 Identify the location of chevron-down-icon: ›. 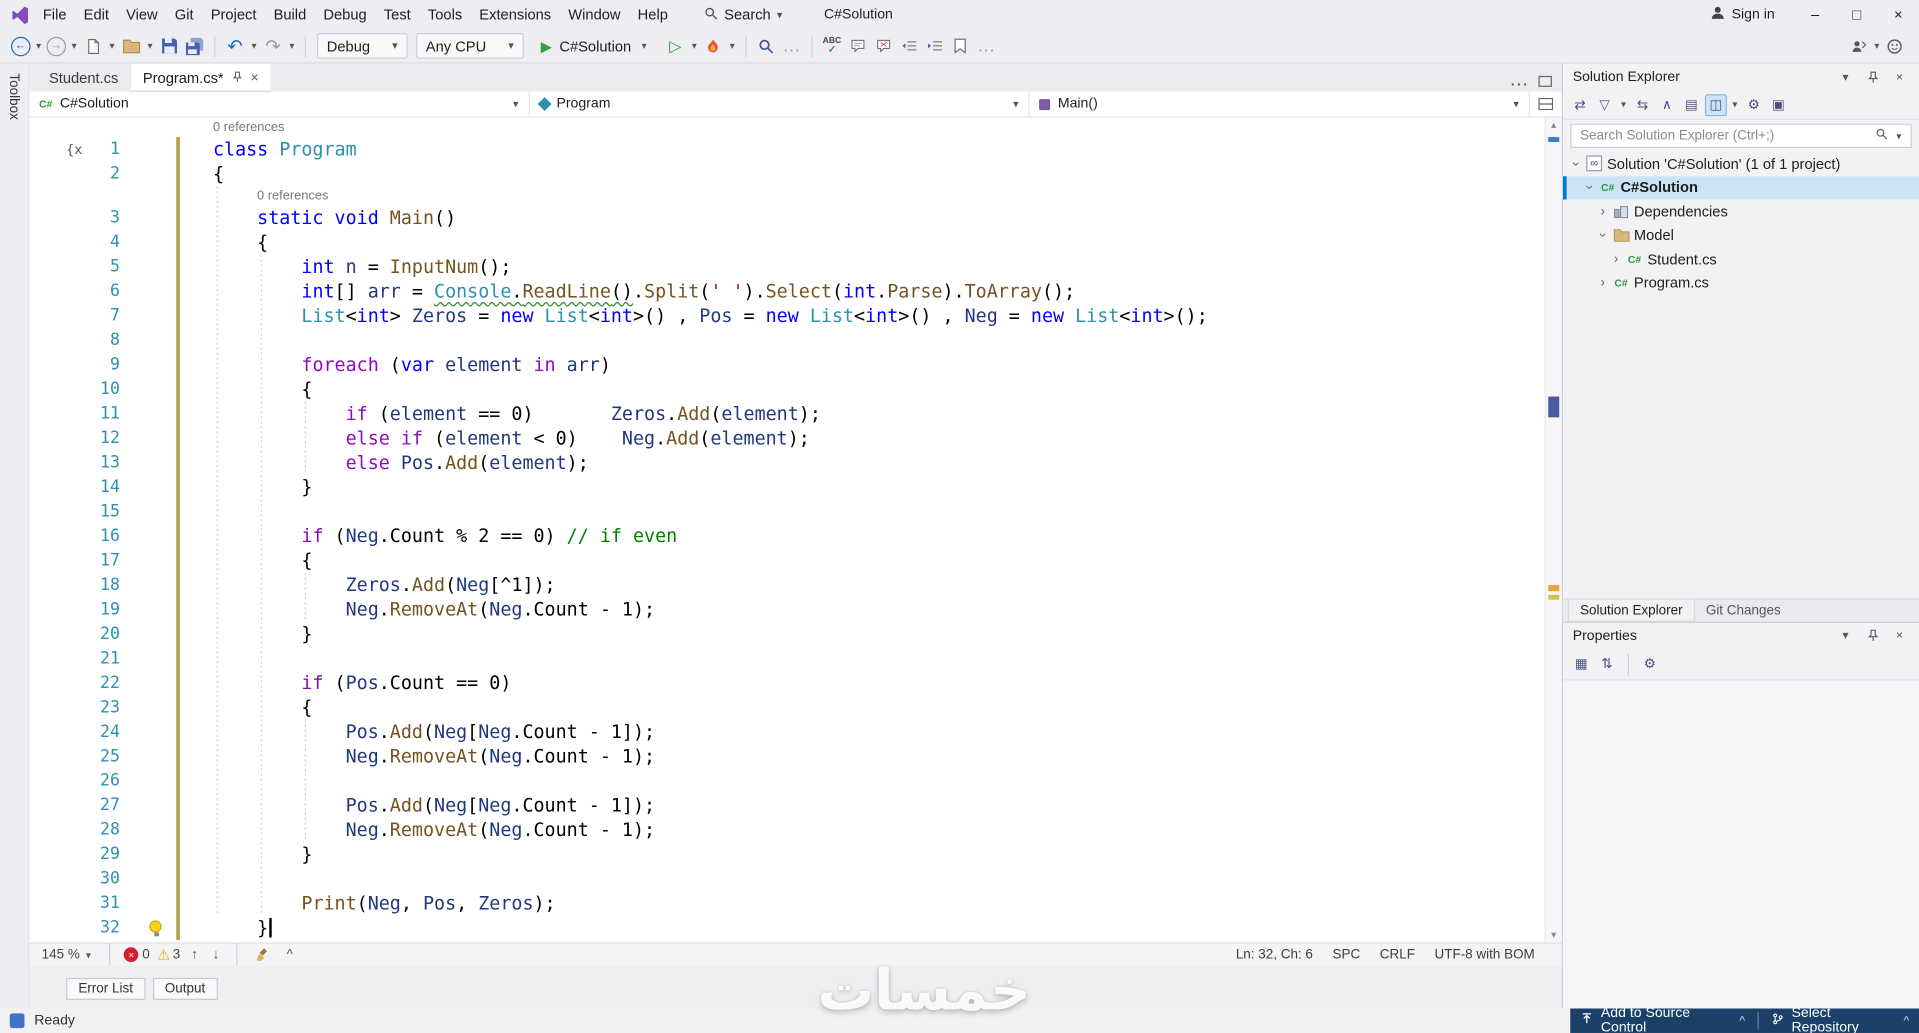
(1602, 235).